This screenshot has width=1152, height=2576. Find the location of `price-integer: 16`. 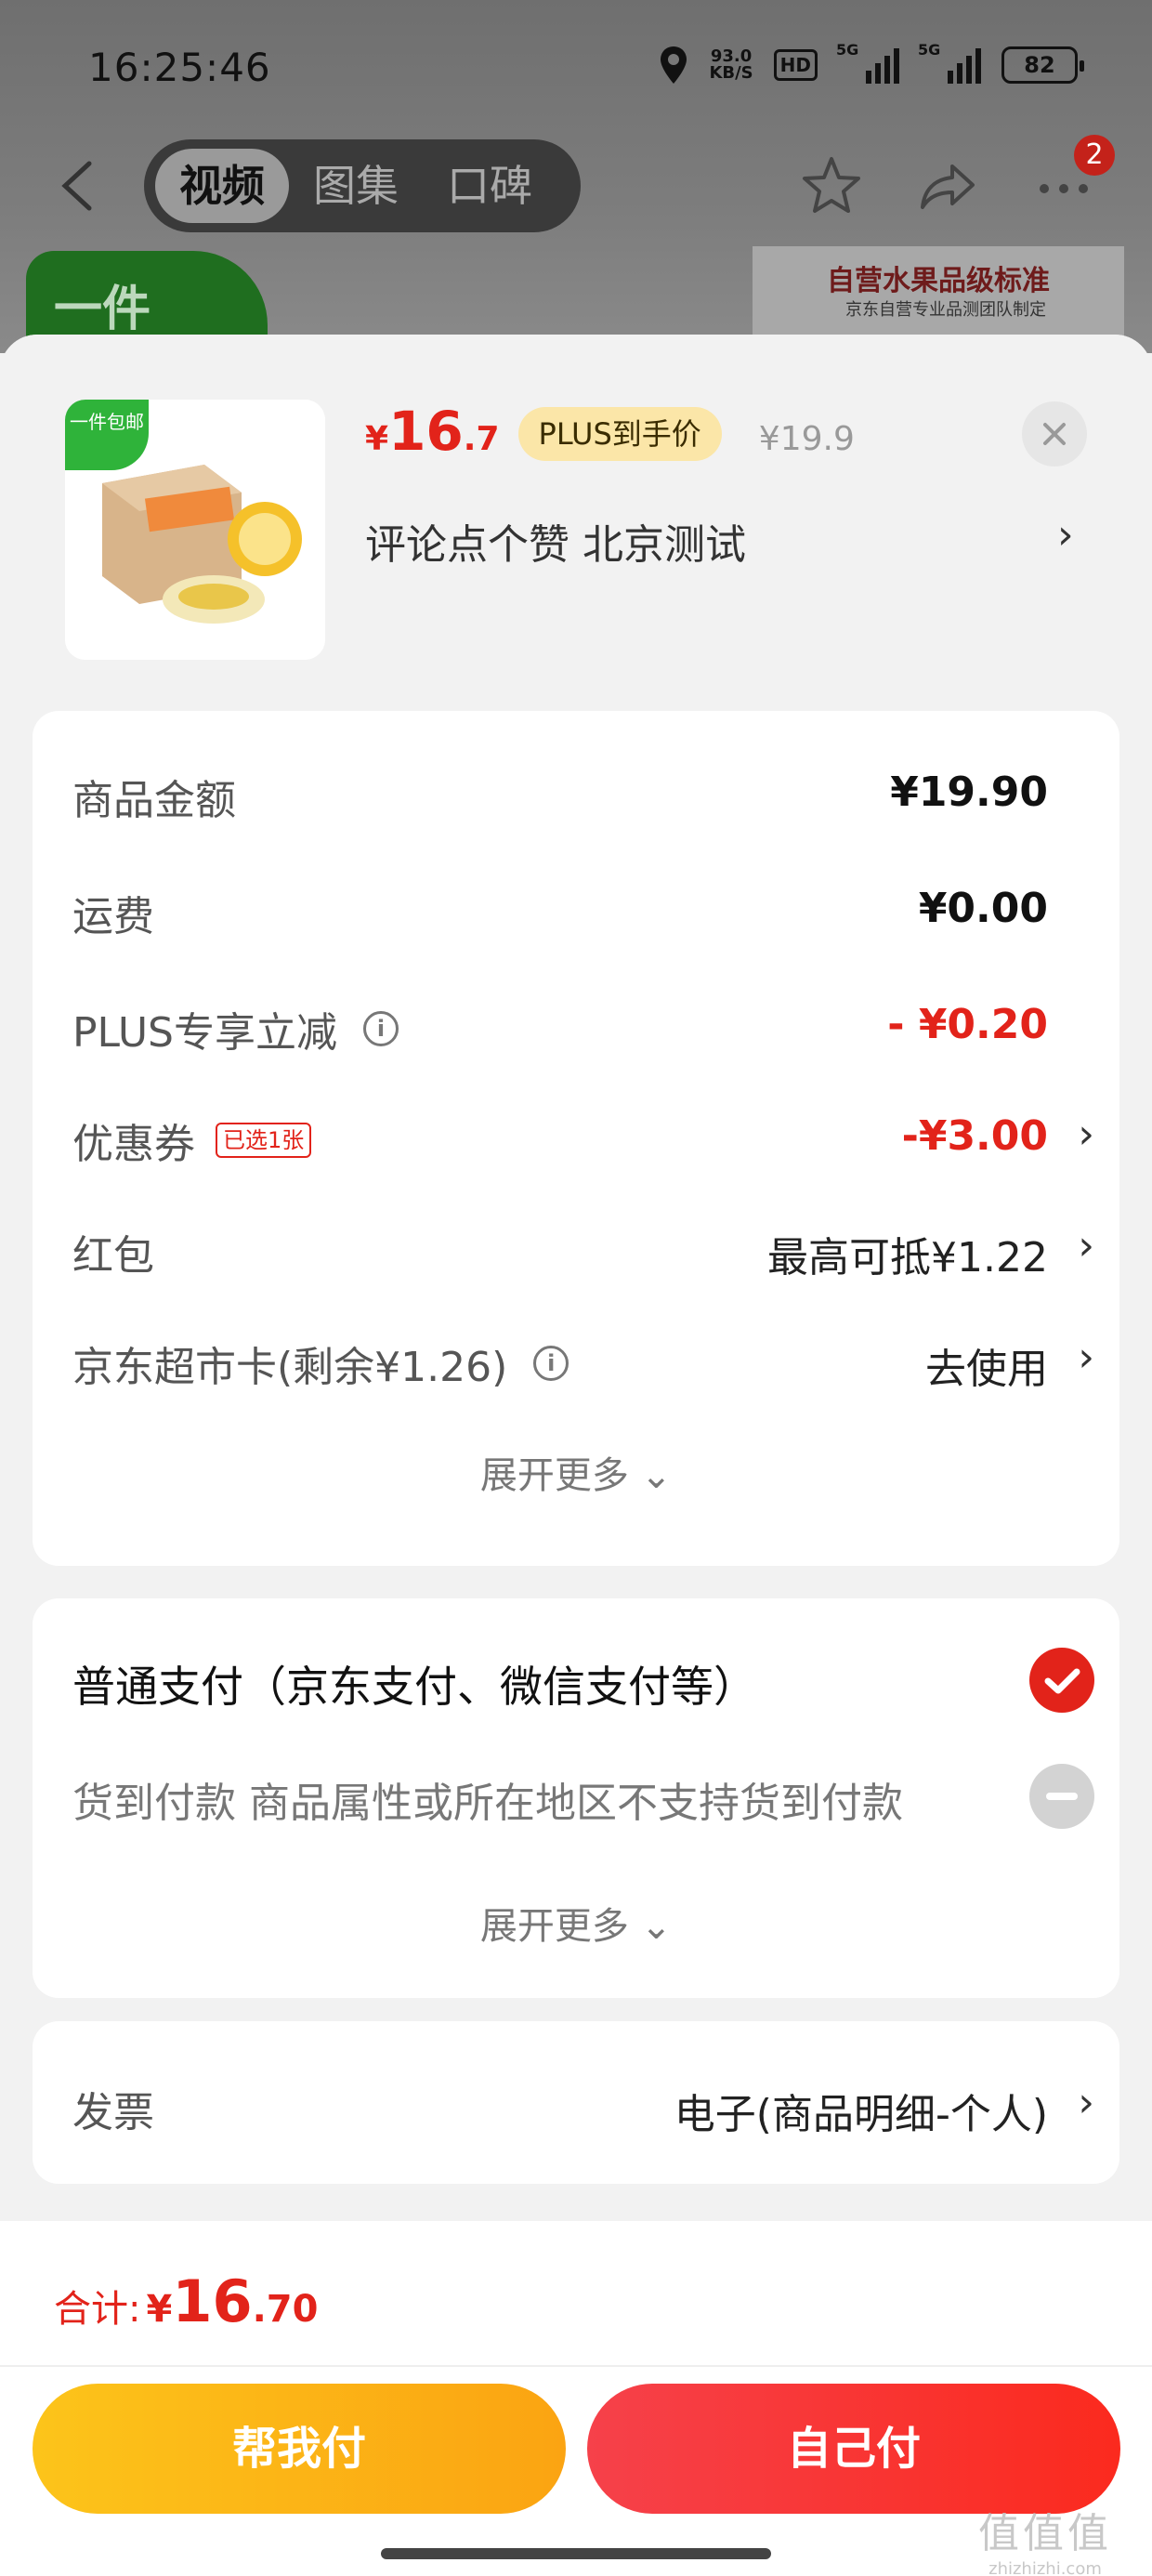

price-integer: 16 is located at coordinates (426, 431).